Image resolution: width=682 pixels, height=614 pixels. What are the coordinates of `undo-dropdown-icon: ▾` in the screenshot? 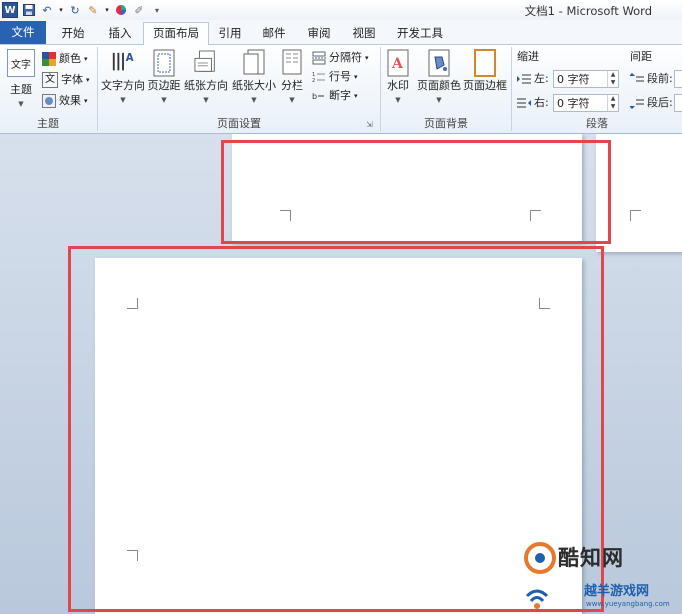 It's located at (61, 10).